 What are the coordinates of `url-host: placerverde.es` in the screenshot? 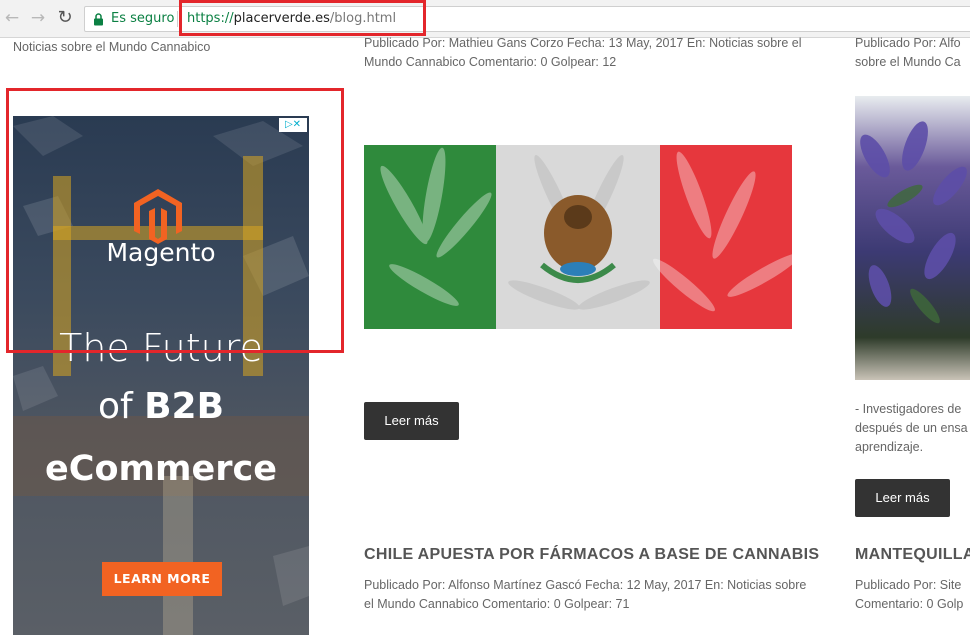 It's located at (281, 18).